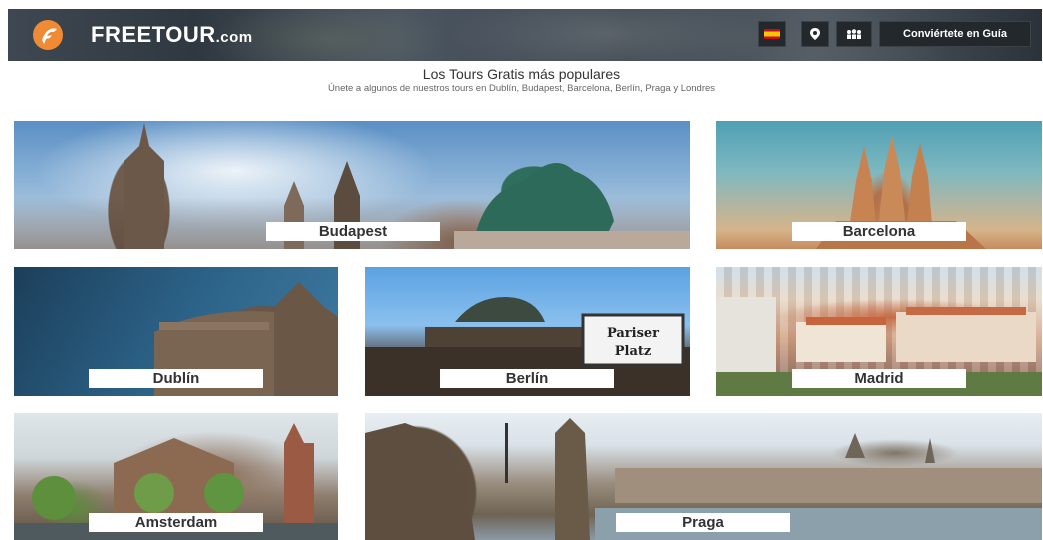  Describe the element at coordinates (353, 231) in the screenshot. I see `city-label: Budapest` at that location.